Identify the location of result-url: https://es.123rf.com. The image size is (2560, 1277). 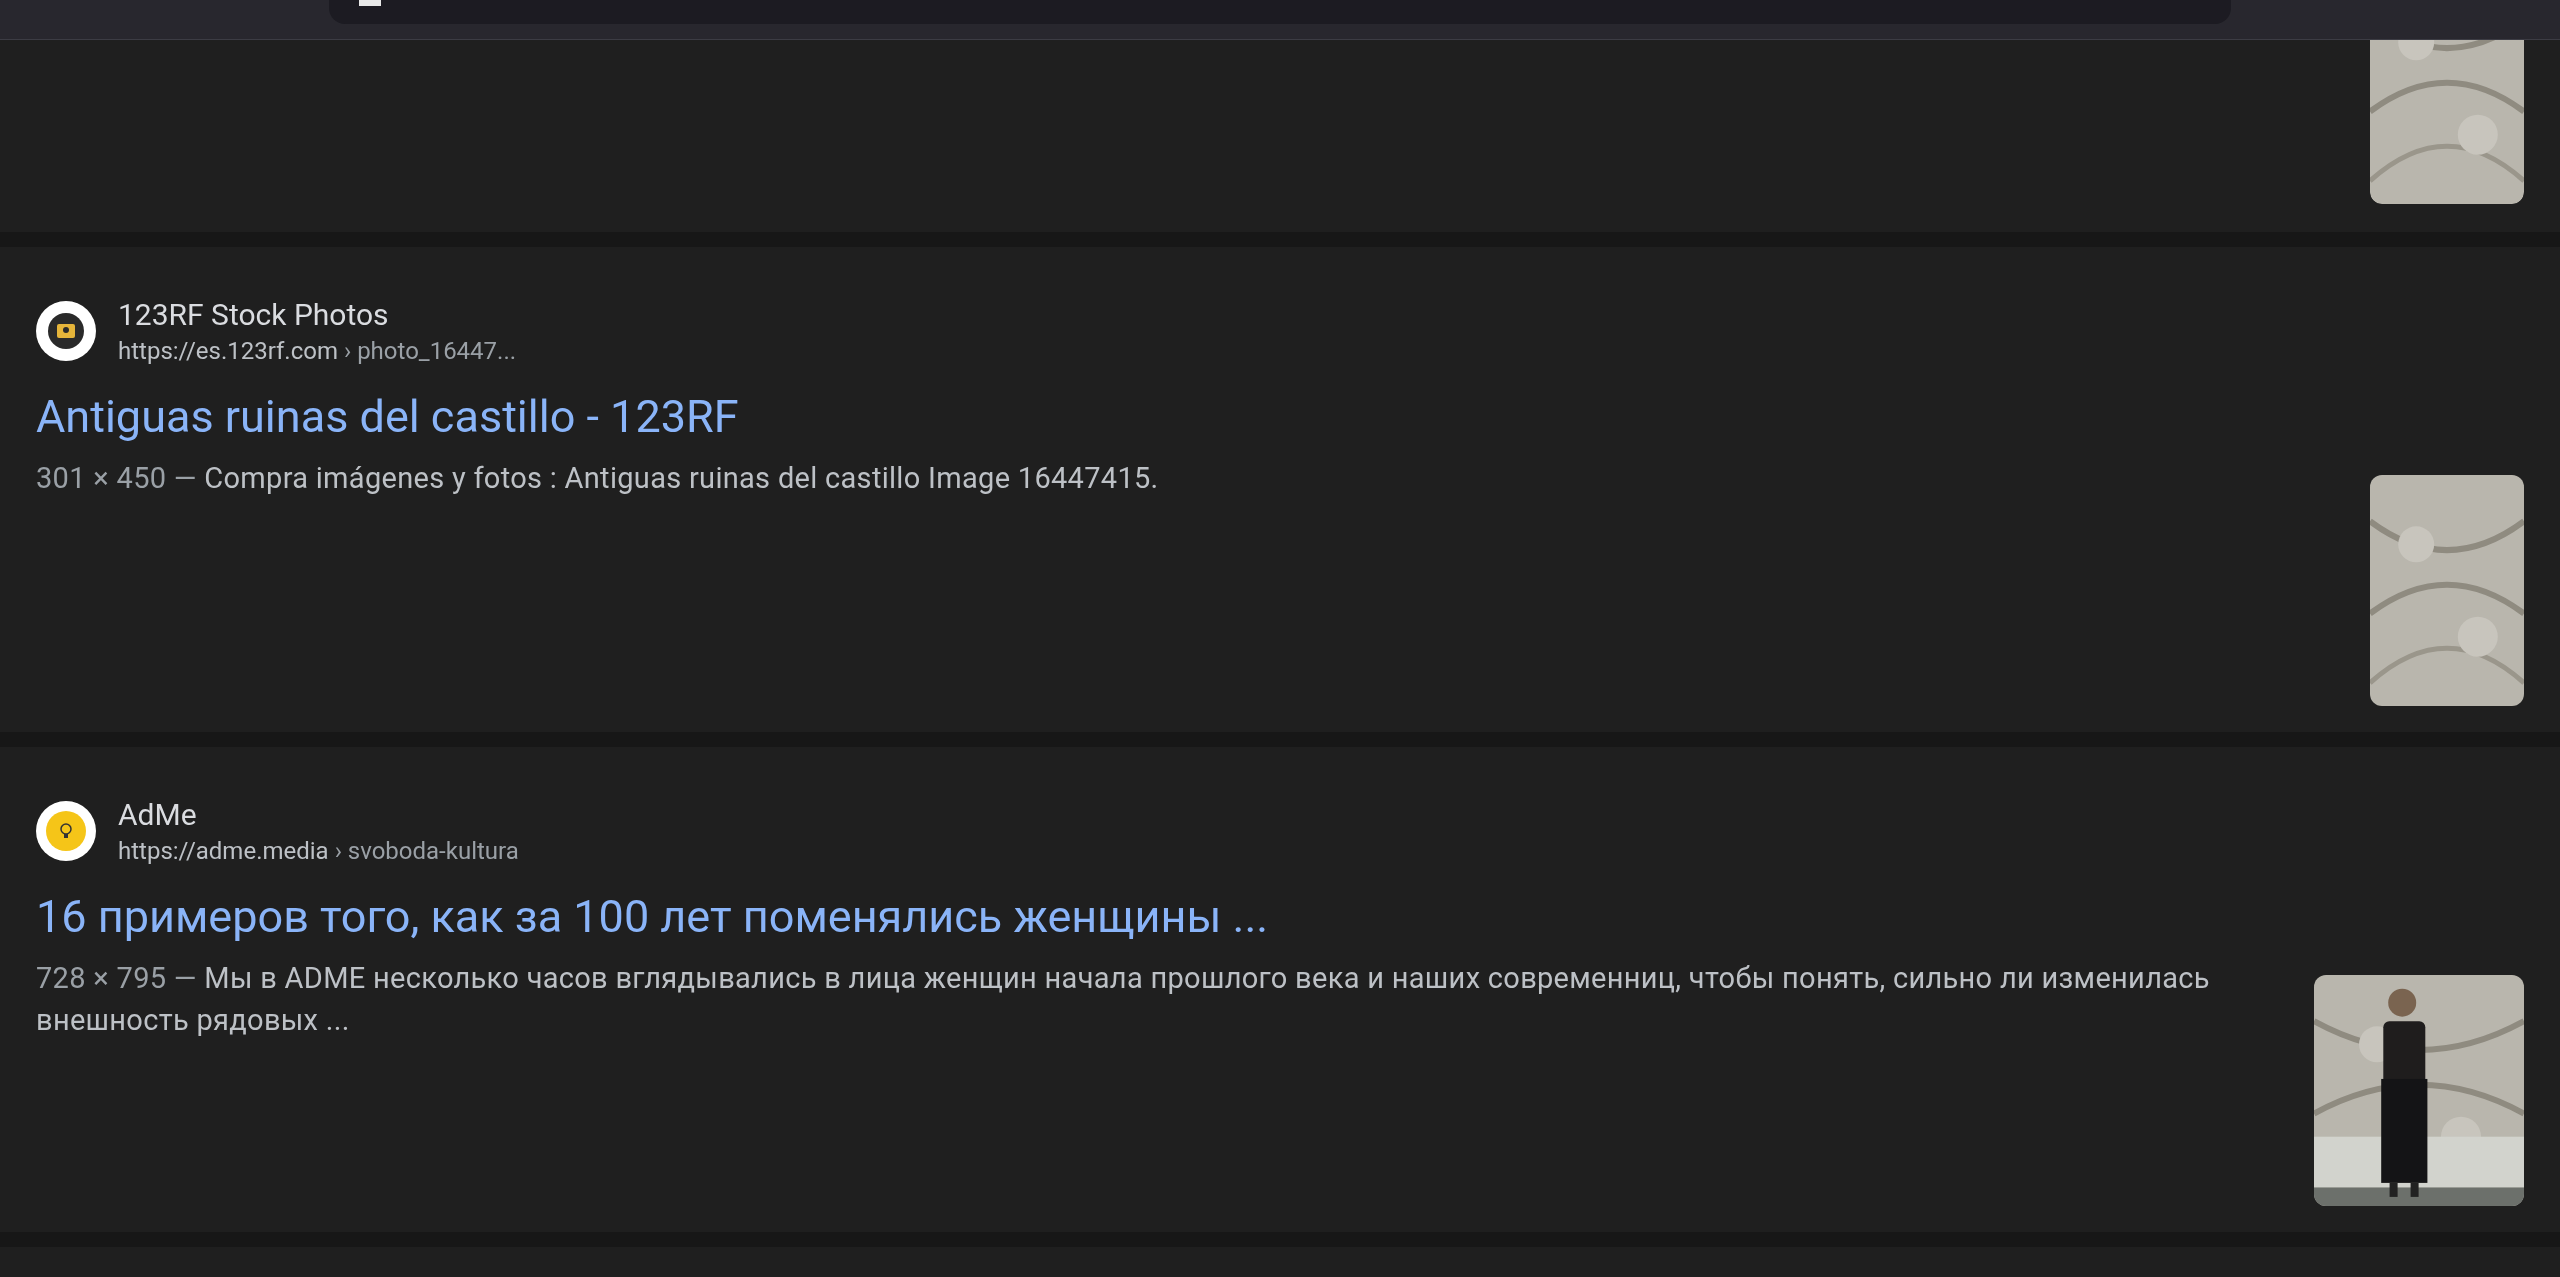
(228, 351).